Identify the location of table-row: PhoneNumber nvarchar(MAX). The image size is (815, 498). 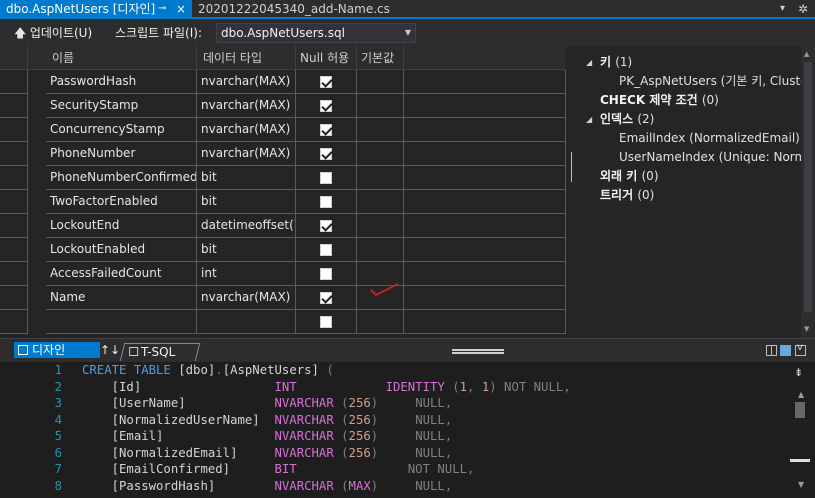
(283, 154).